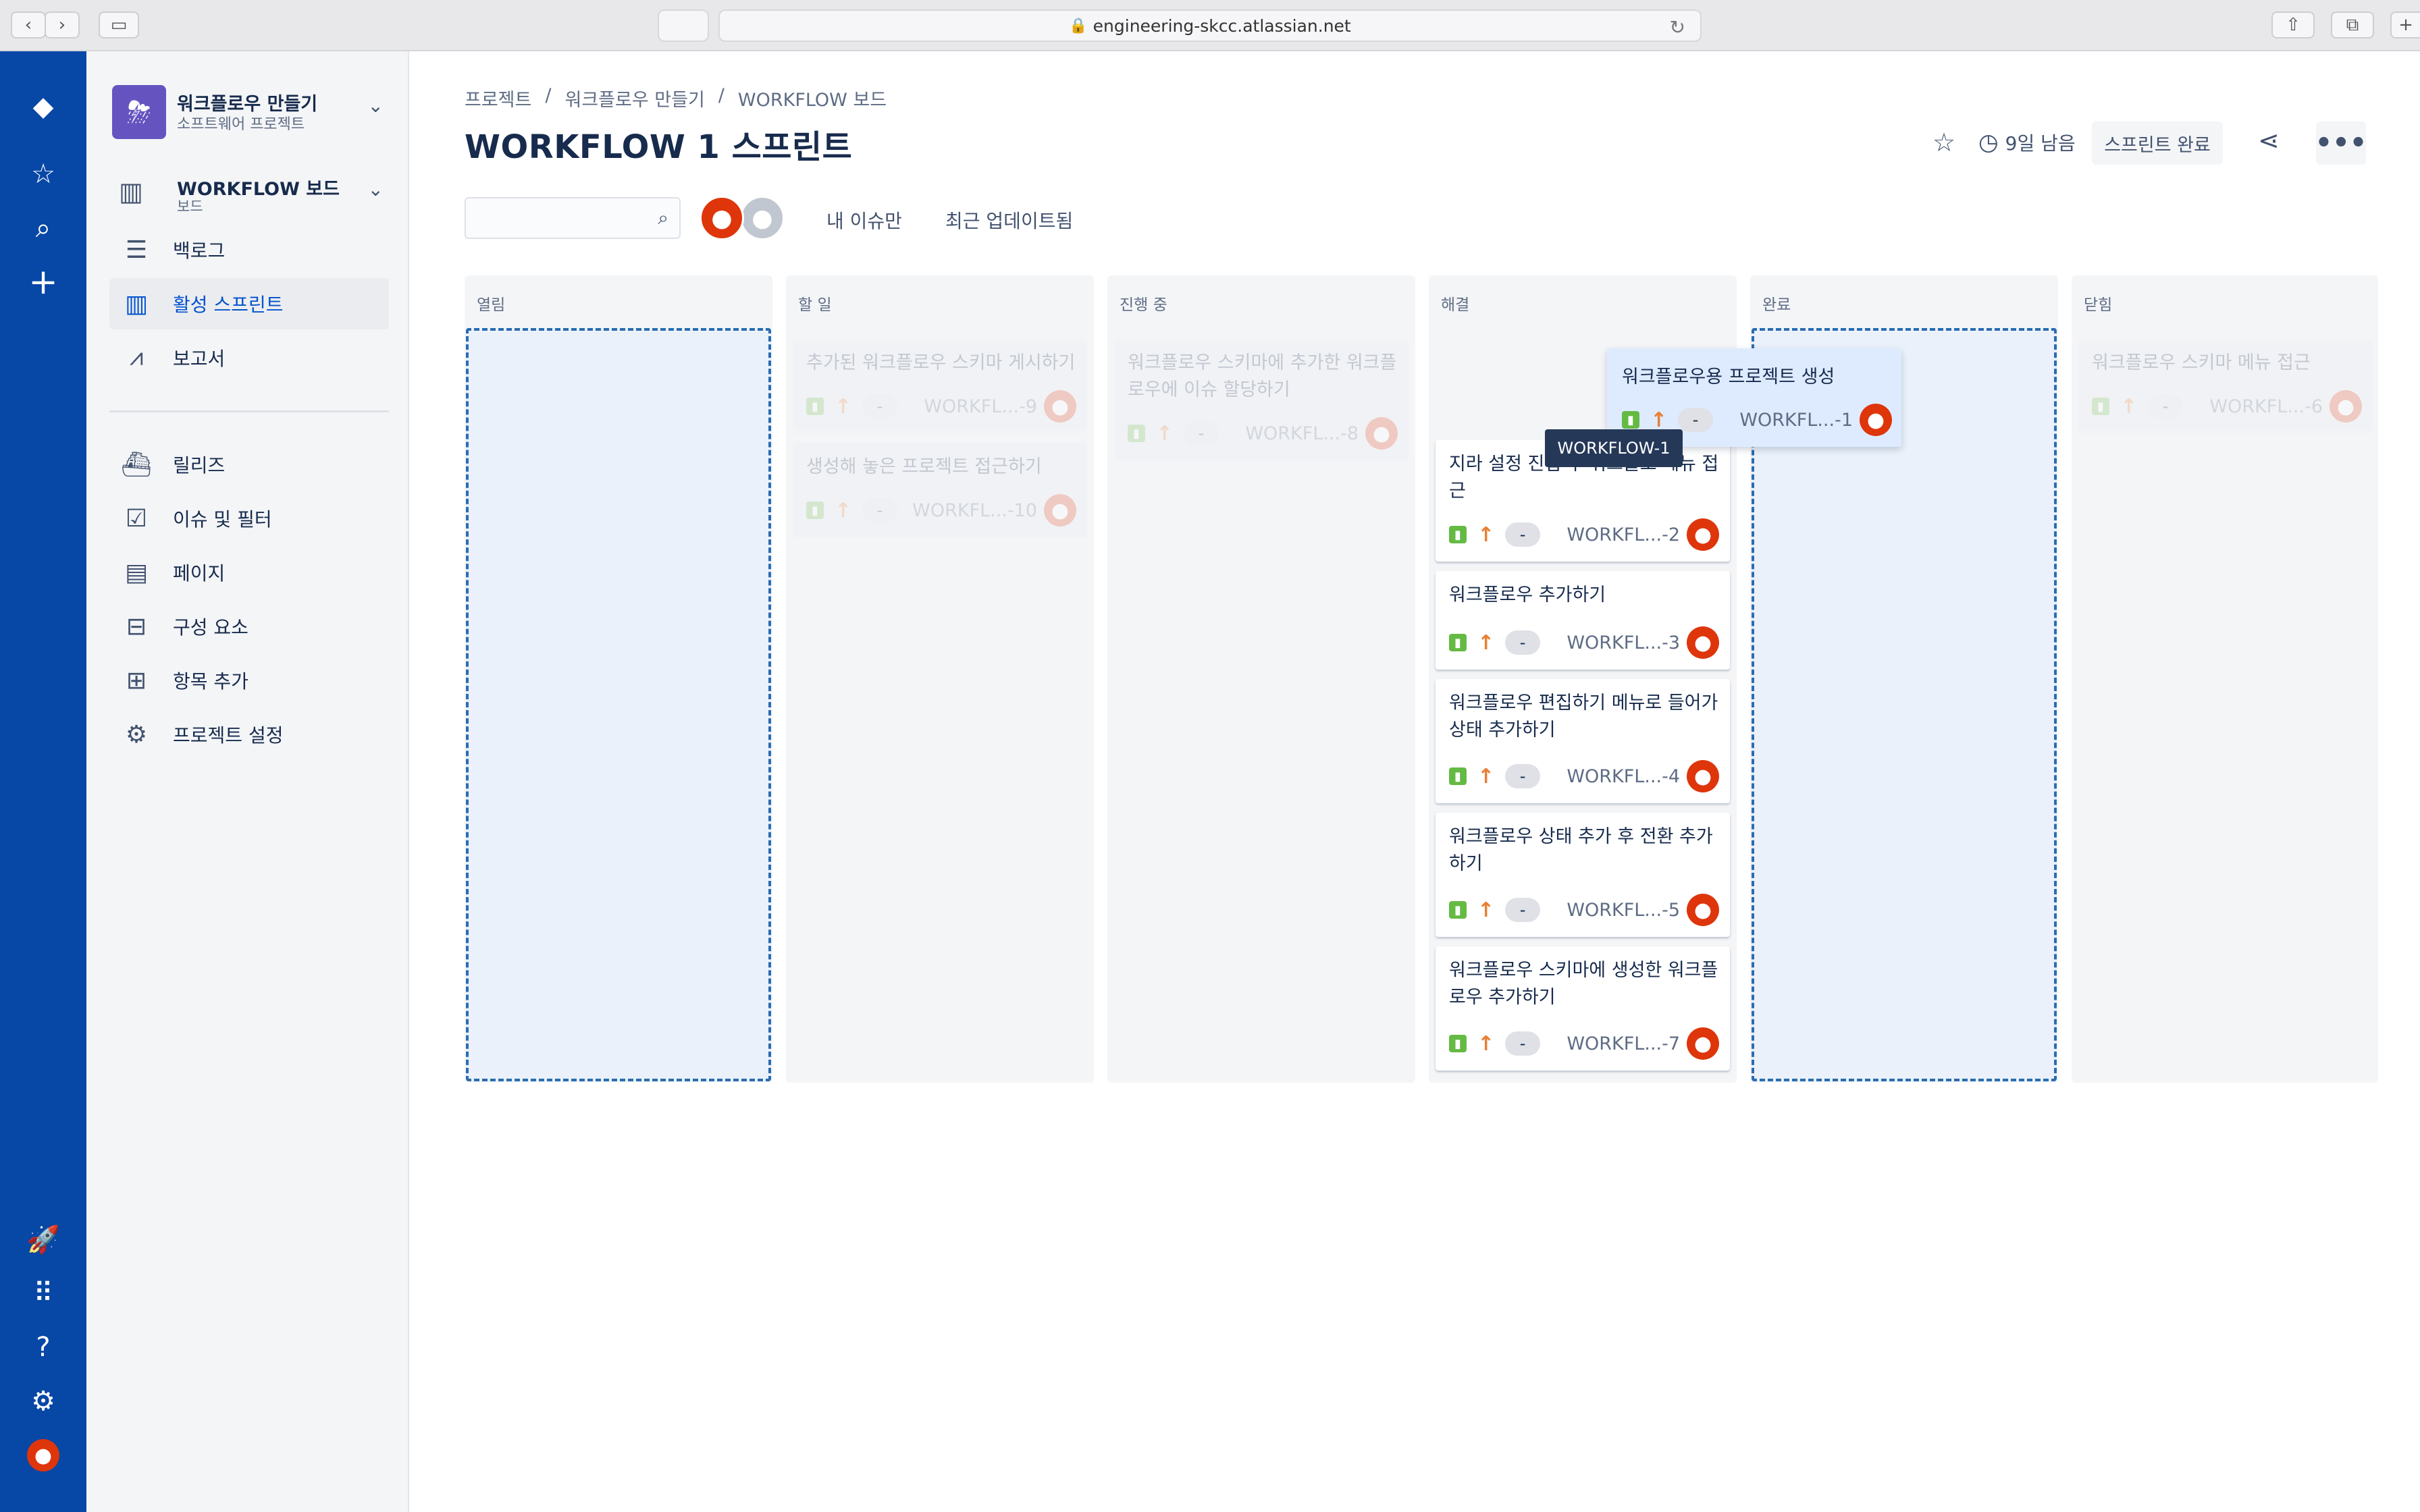 This screenshot has width=2420, height=1512. What do you see at coordinates (43, 1401) in the screenshot?
I see `settings-icon: ⚙` at bounding box center [43, 1401].